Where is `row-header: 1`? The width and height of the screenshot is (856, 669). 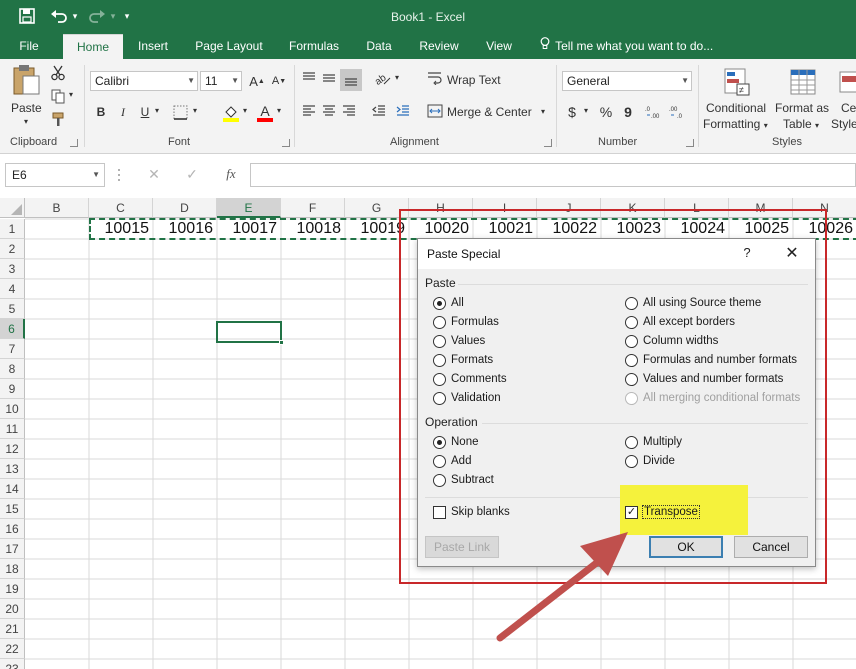
row-header: 1 is located at coordinates (12, 229).